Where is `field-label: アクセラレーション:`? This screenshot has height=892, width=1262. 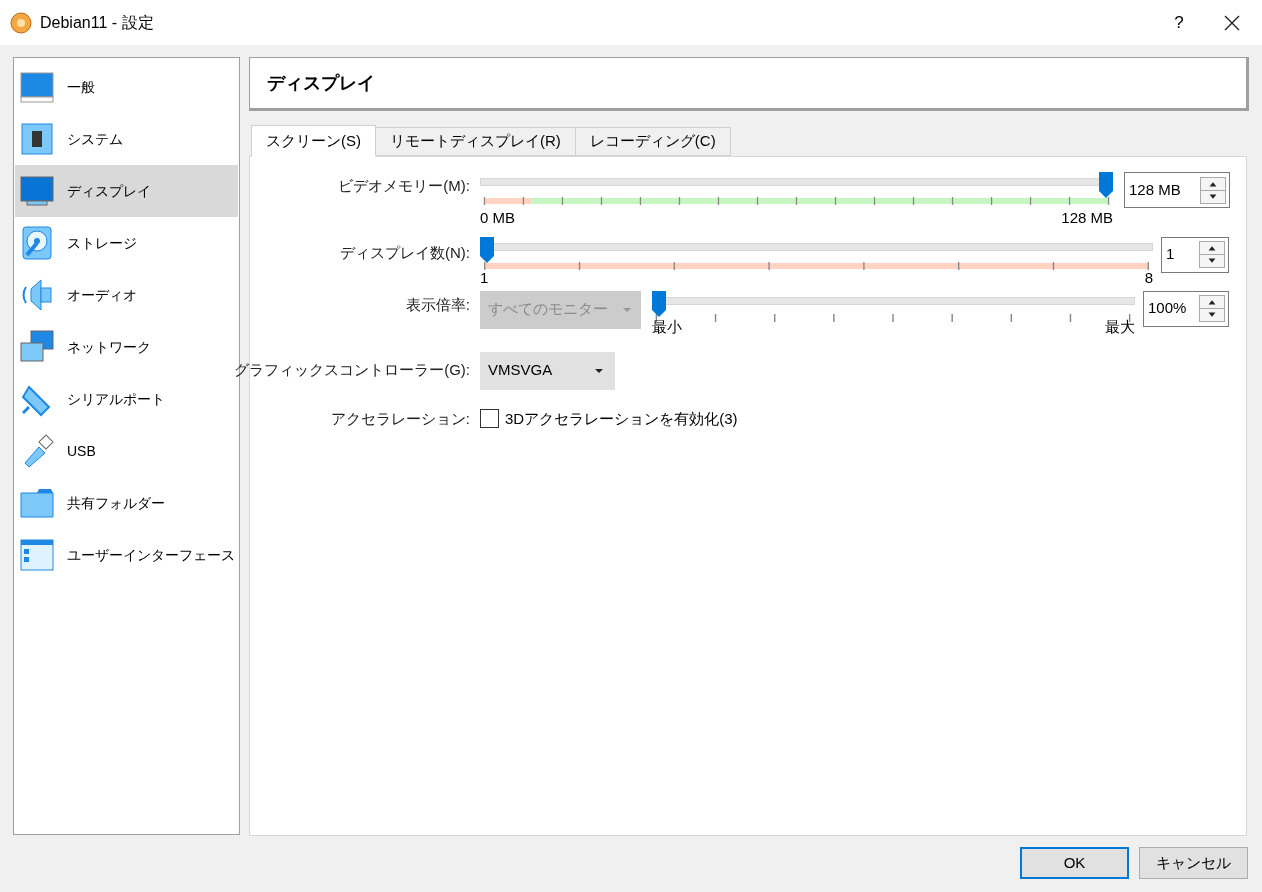
field-label: アクセラレーション: is located at coordinates (400, 418).